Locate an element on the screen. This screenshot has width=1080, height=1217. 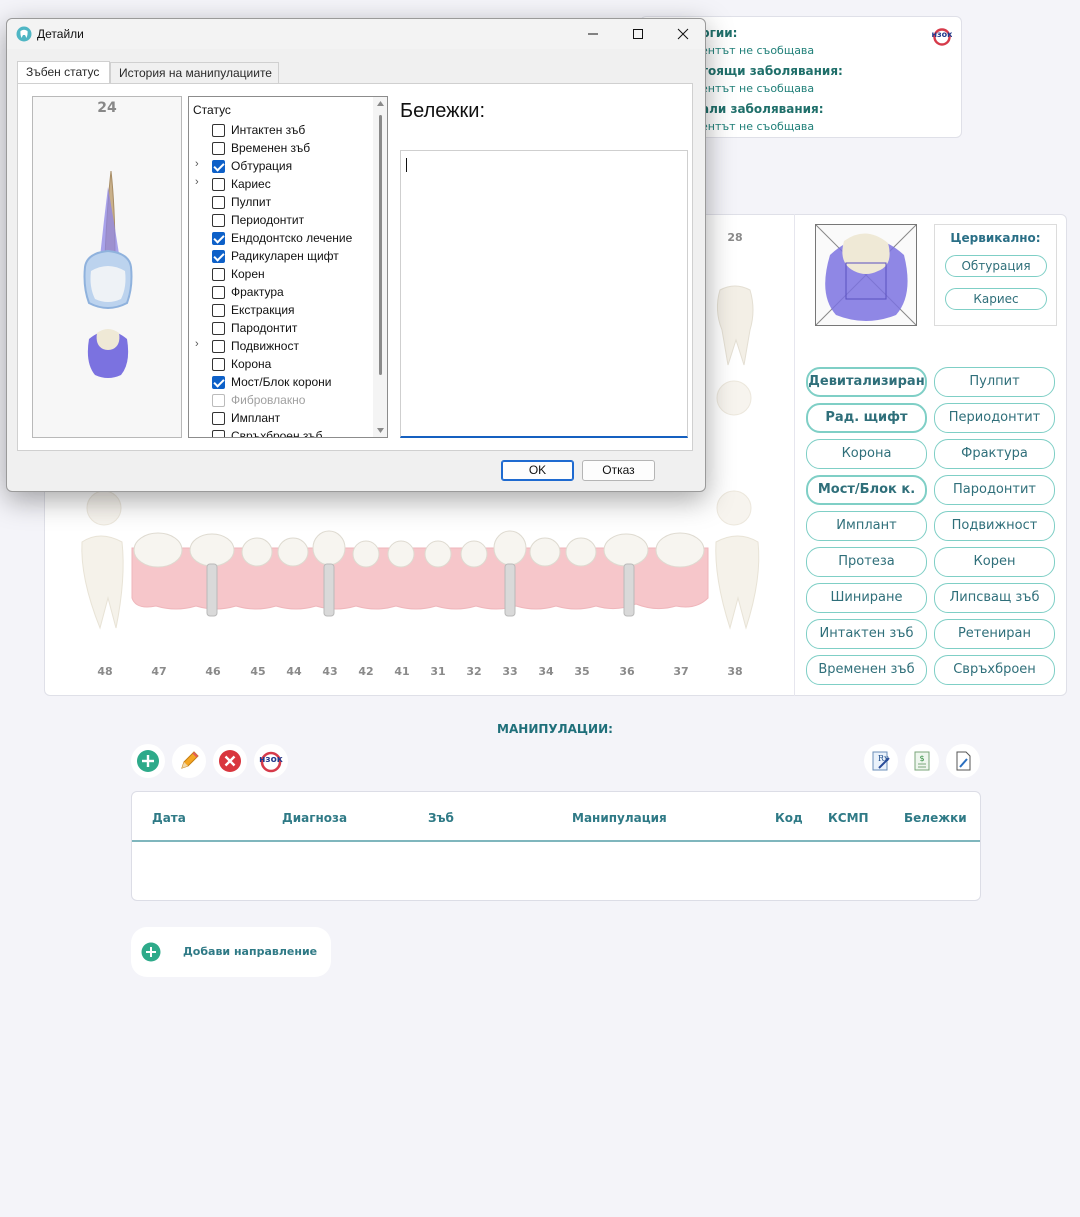
status-impacted-button: Ретениран is located at coordinates (994, 634).